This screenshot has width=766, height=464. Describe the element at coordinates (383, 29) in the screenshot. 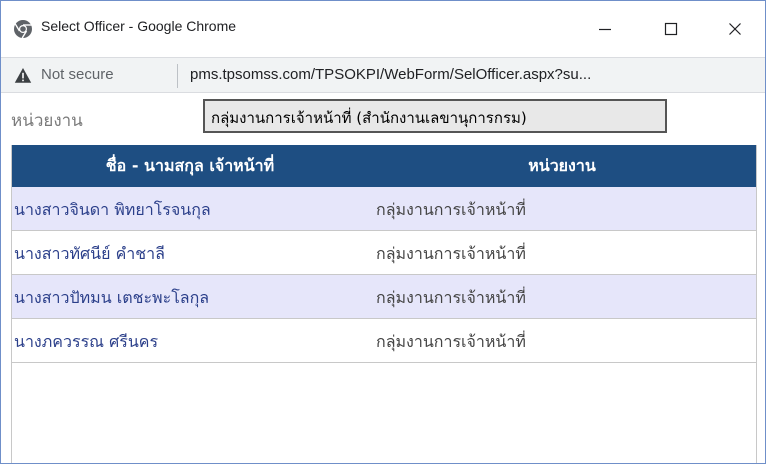

I see `title-bar: Select Officer - Google Chrome` at that location.